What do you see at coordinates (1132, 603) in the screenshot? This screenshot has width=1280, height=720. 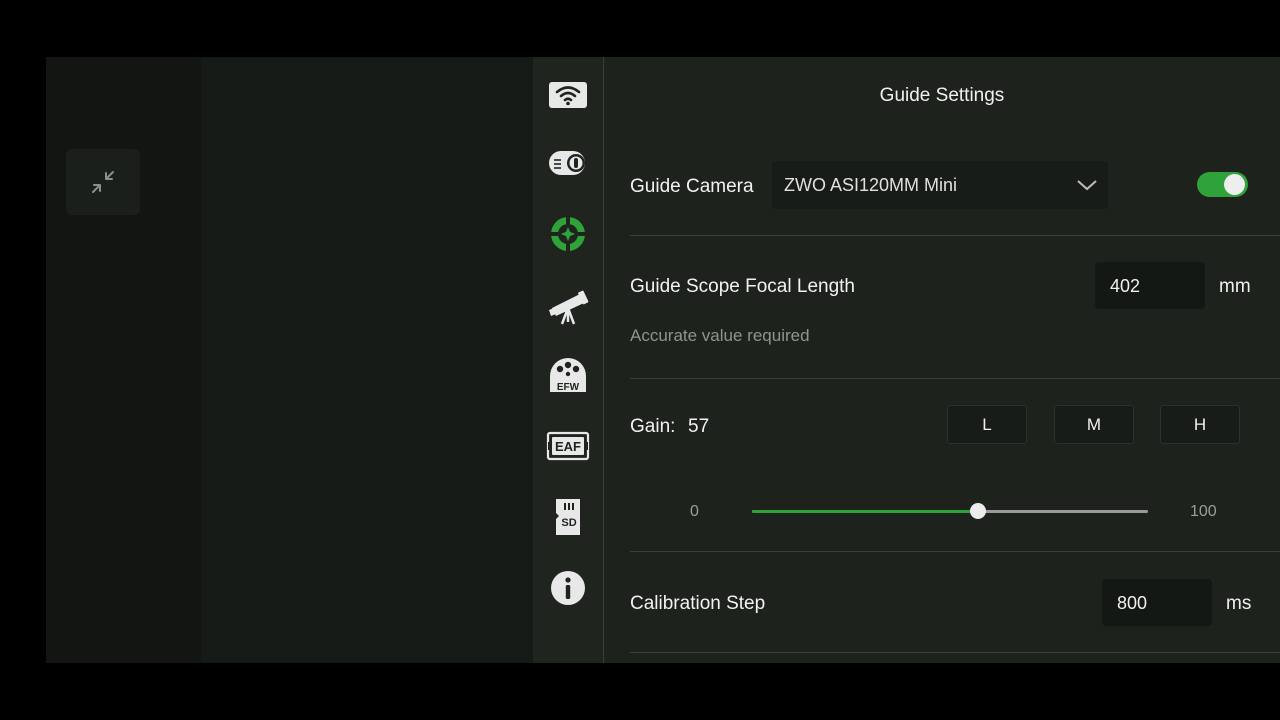 I see `calibration-step-value: 800` at bounding box center [1132, 603].